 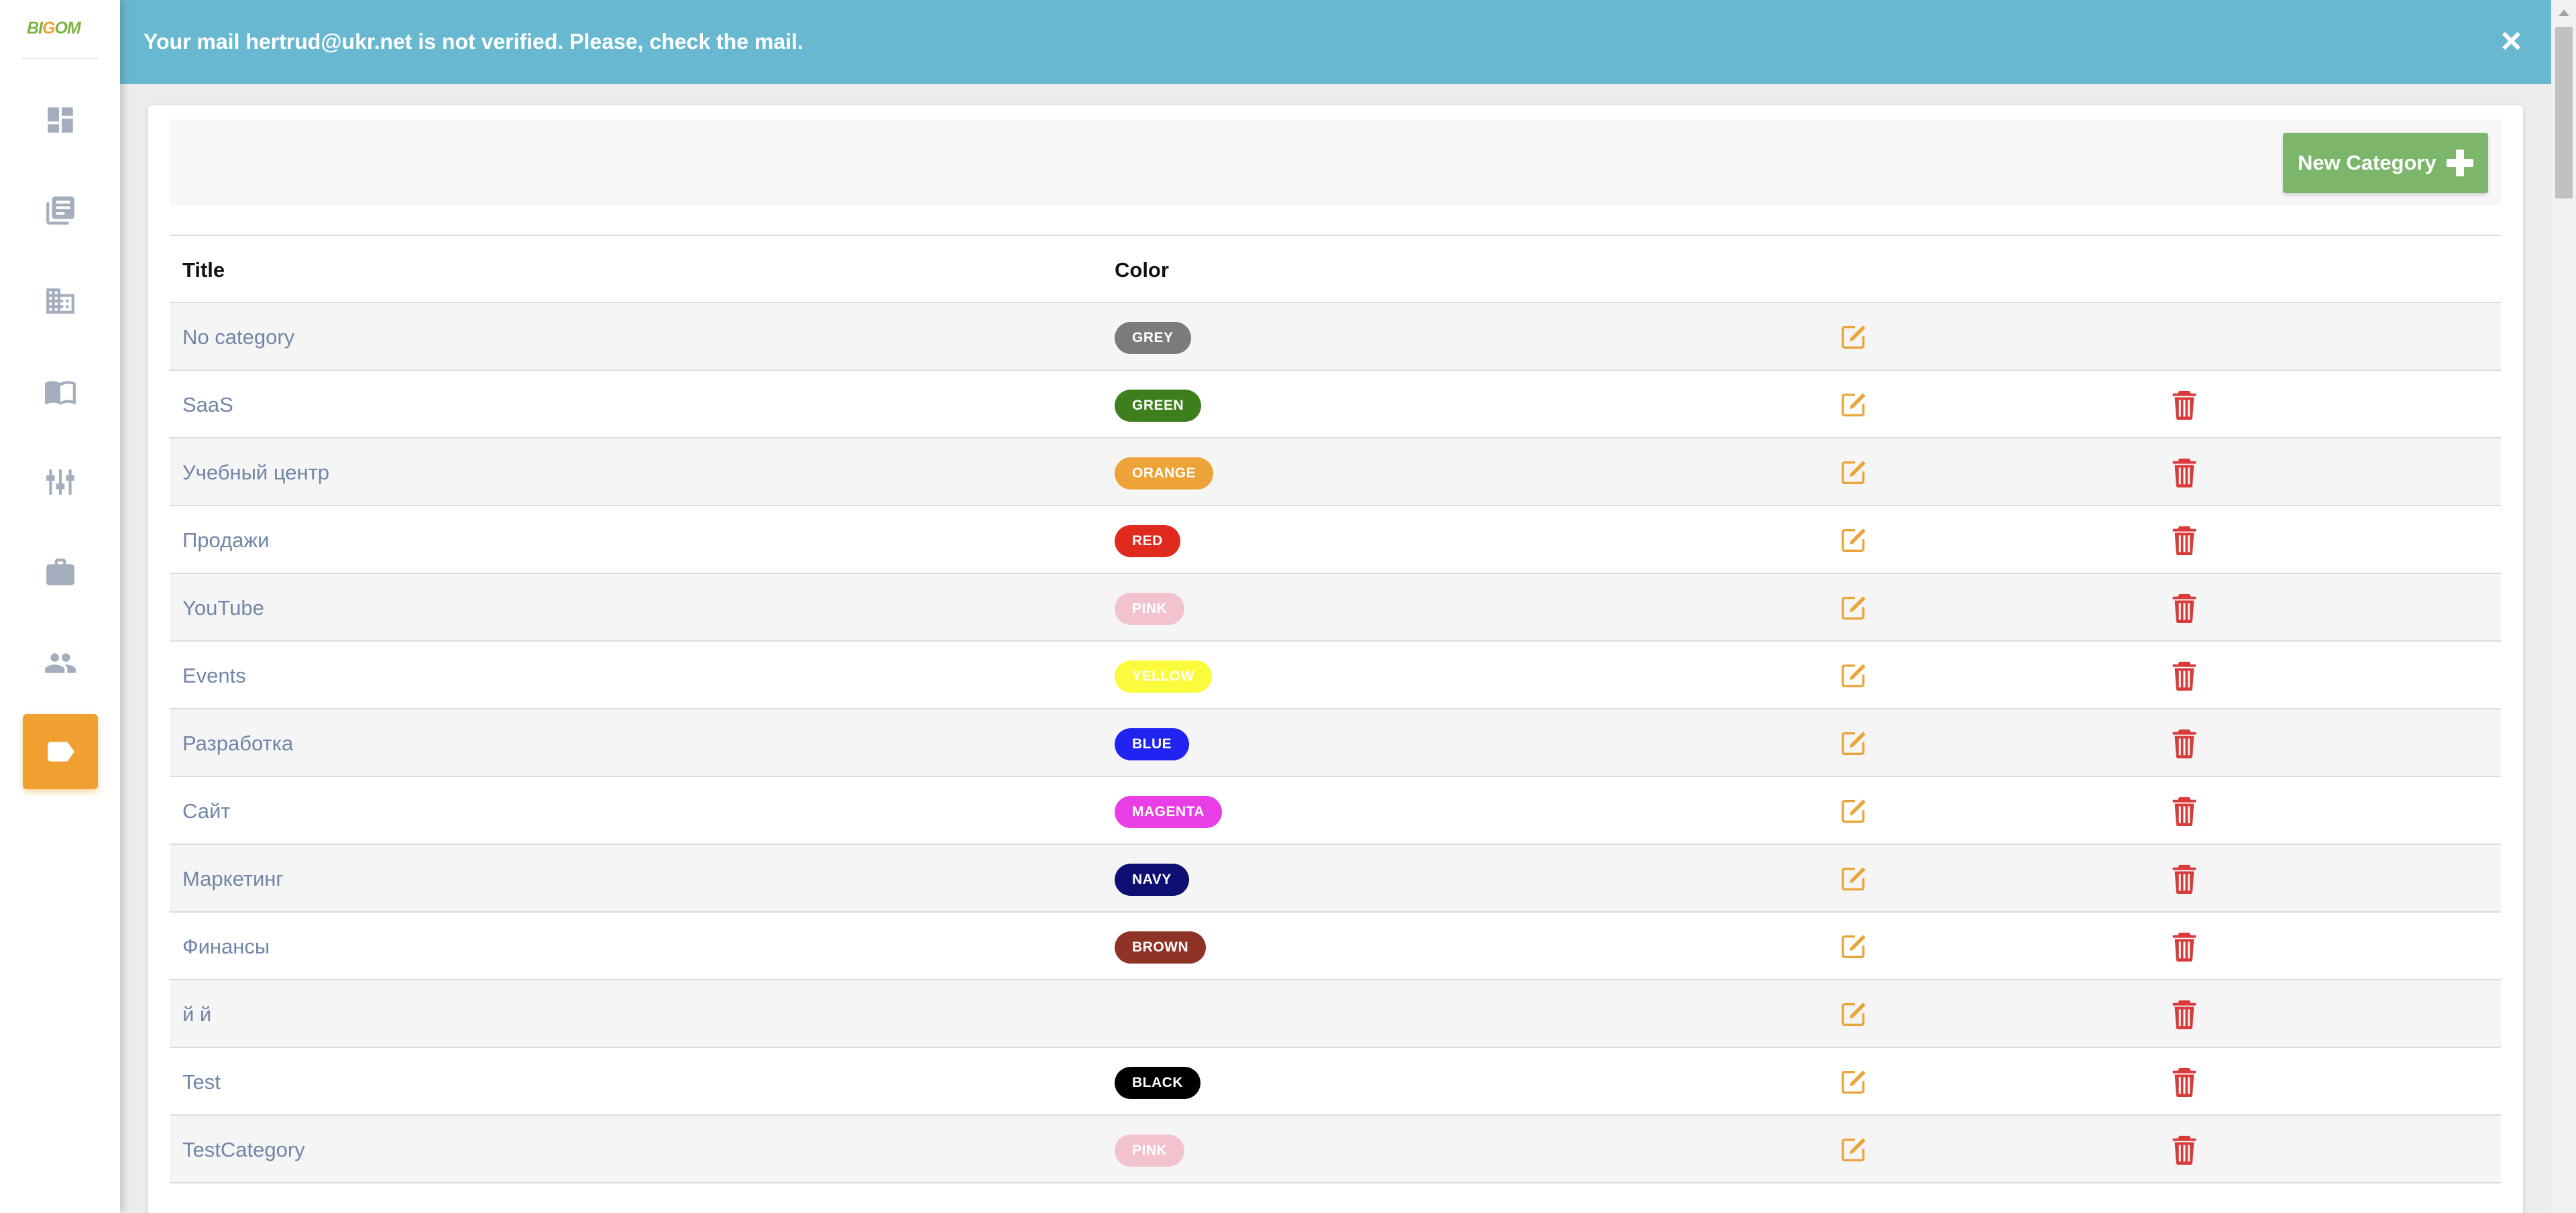 What do you see at coordinates (2511, 41) in the screenshot?
I see `close-icon: ×` at bounding box center [2511, 41].